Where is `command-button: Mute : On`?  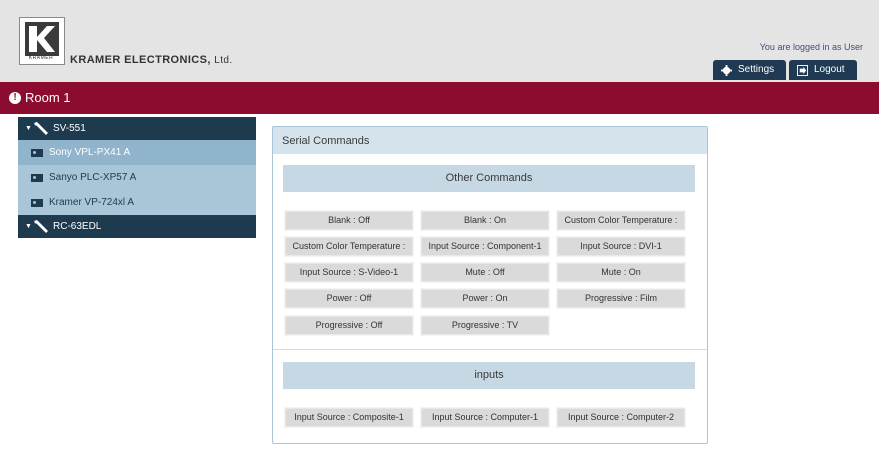
command-button: Mute : On is located at coordinates (621, 272).